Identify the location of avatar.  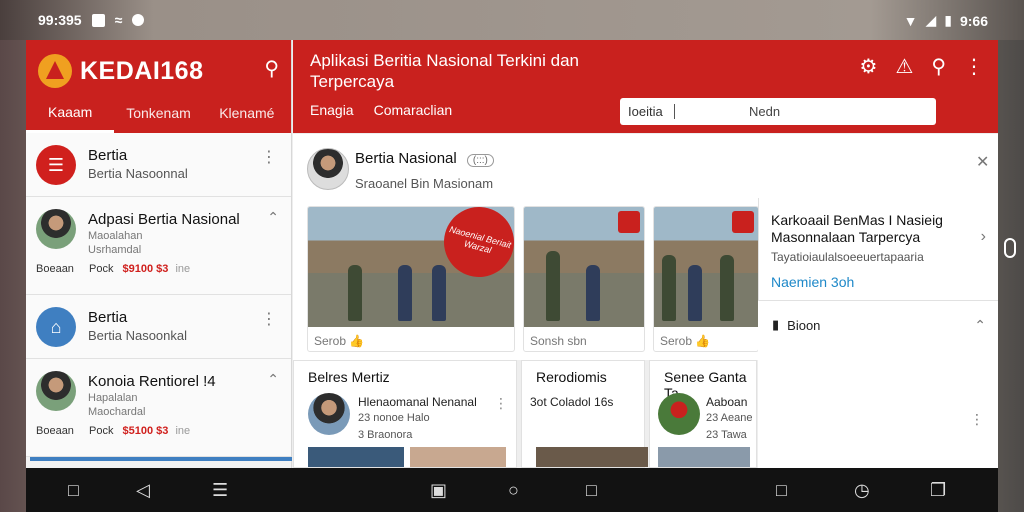
(56, 391).